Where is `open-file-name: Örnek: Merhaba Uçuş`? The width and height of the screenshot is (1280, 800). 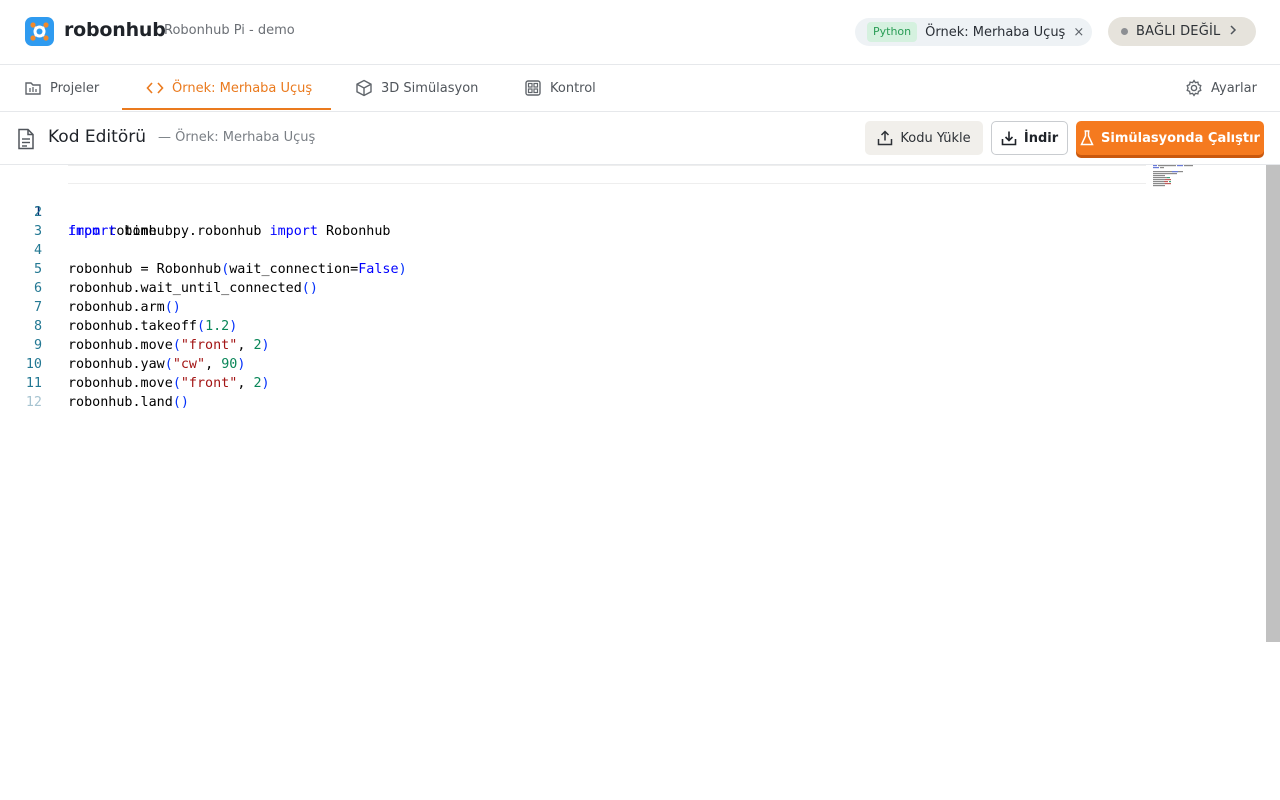 open-file-name: Örnek: Merhaba Uçuş is located at coordinates (995, 32).